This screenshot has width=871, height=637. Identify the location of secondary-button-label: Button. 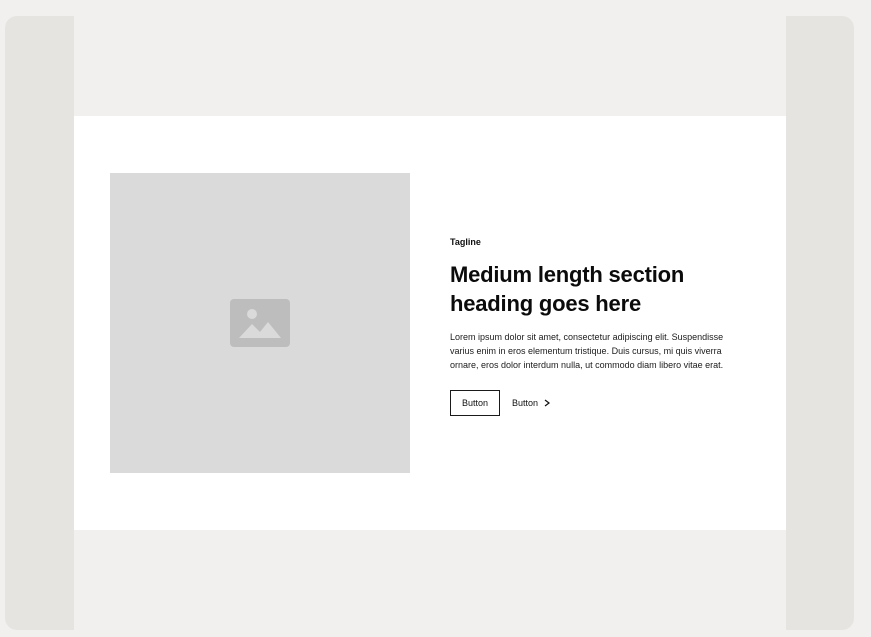
(525, 403).